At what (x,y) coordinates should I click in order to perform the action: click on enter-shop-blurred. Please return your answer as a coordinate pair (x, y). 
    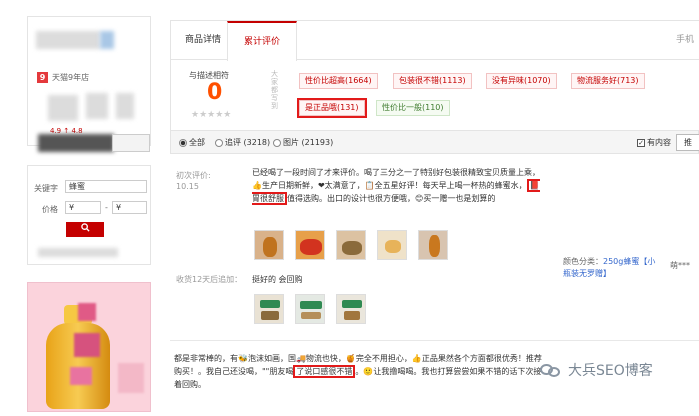
    Looking at the image, I should click on (76, 143).